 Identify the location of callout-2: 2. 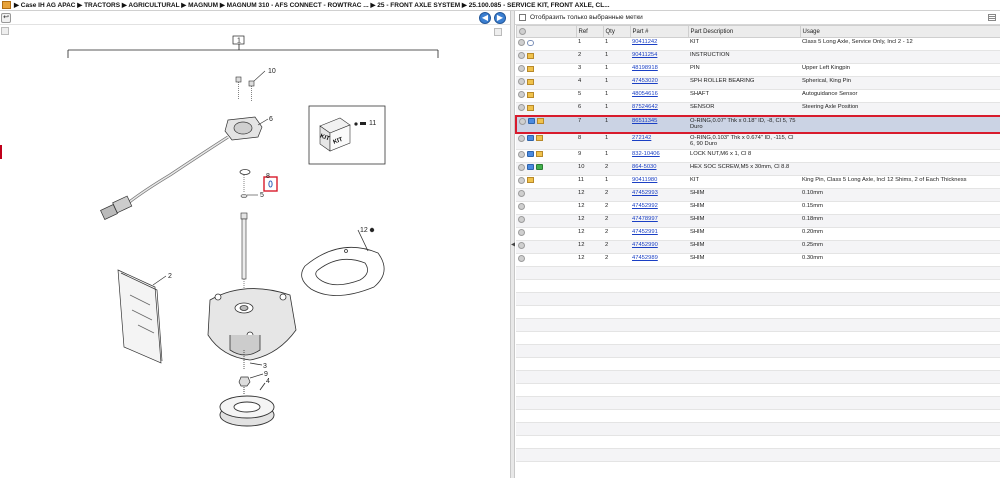
(170, 276).